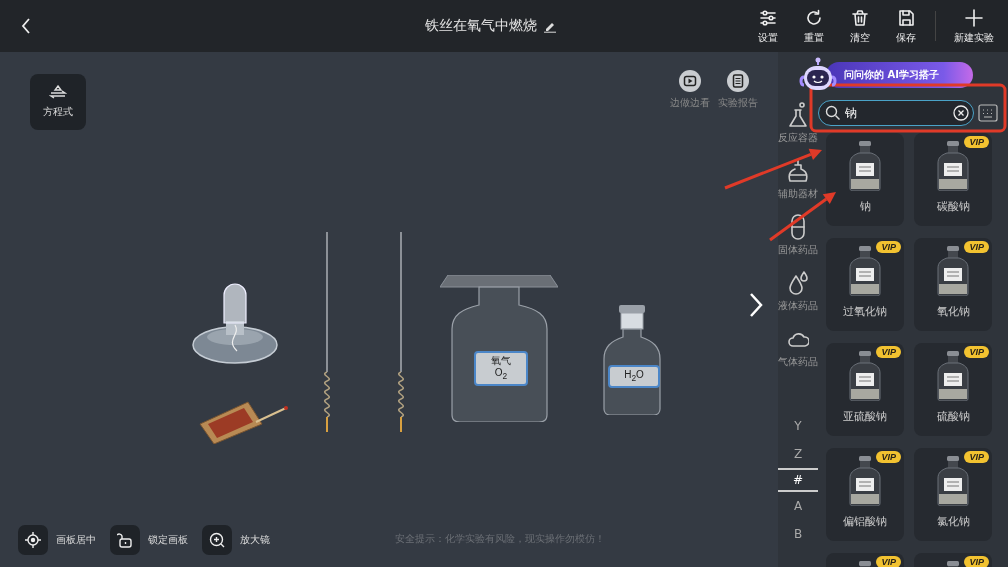 Image resolution: width=1008 pixels, height=567 pixels. I want to click on clear-icon, so click(961, 113).